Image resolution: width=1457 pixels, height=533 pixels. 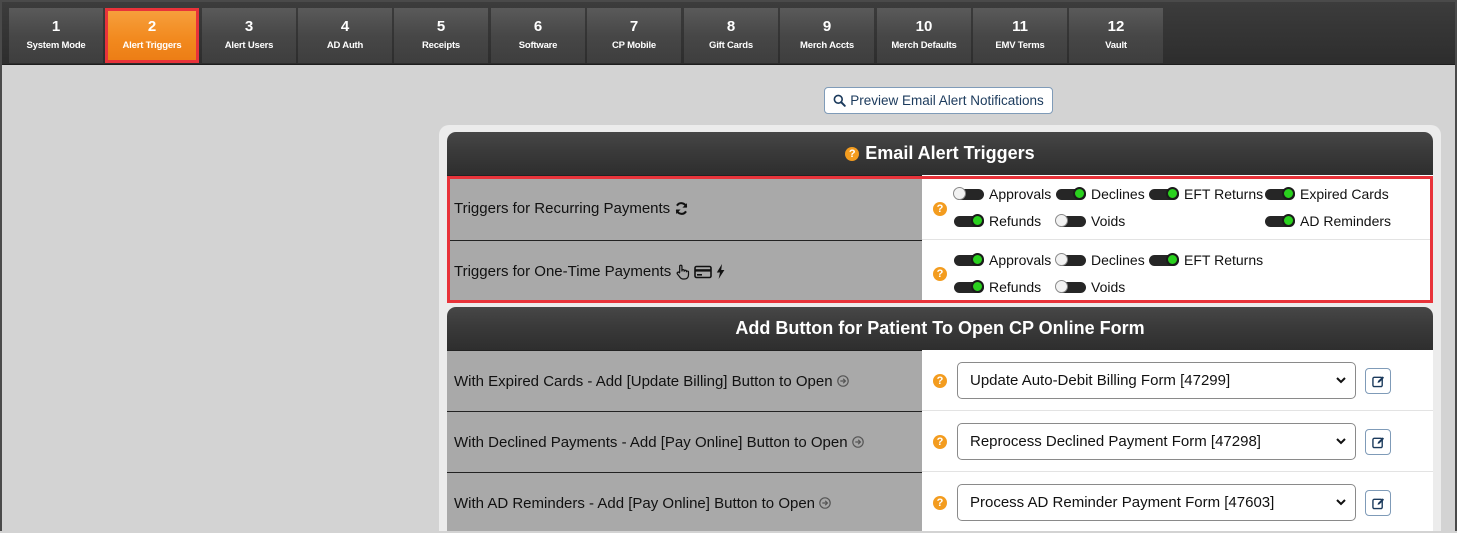 What do you see at coordinates (731, 35) in the screenshot?
I see `tab-gift-cards: 8 Gift Cards` at bounding box center [731, 35].